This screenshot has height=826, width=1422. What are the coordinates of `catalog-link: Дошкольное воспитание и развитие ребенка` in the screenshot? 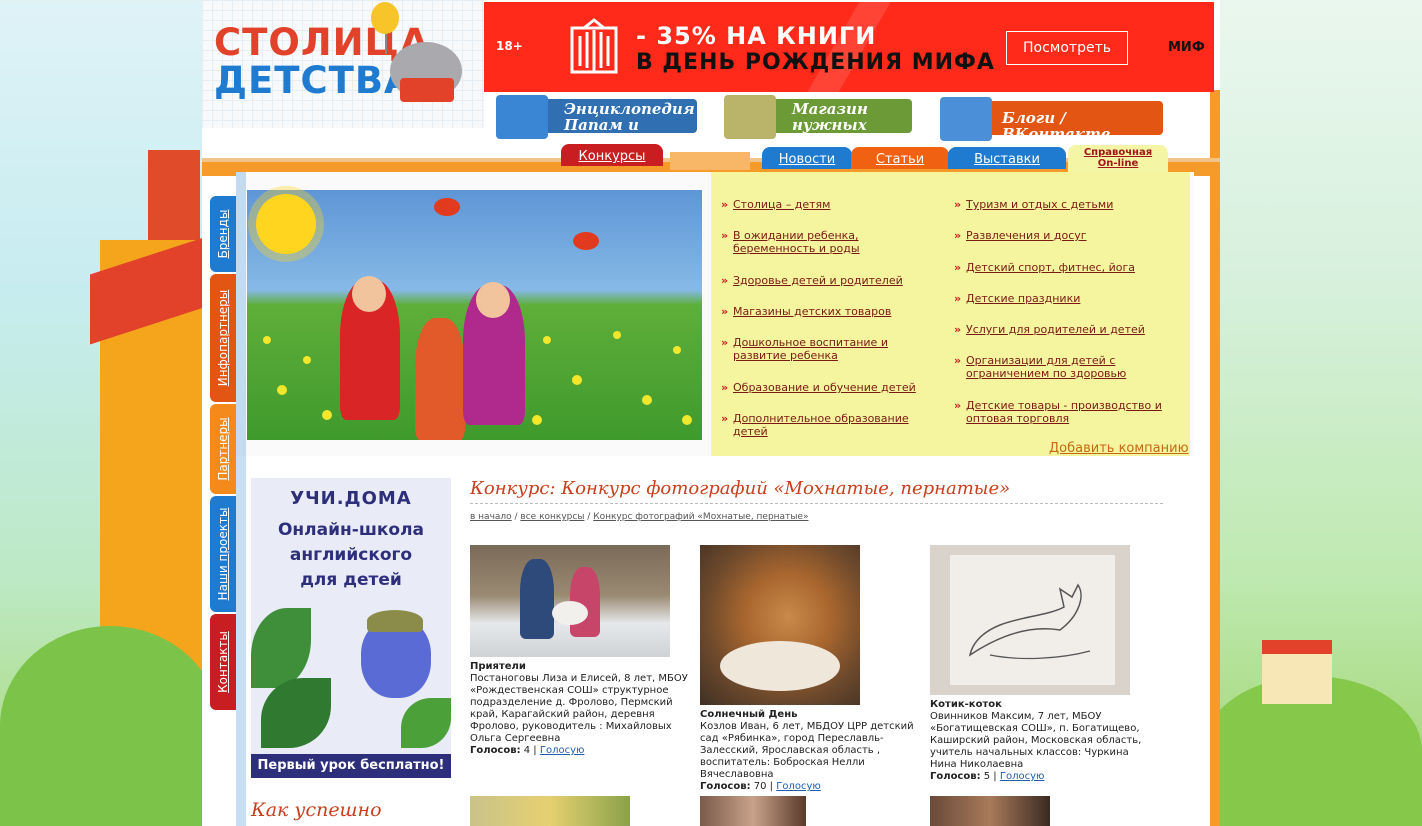 It's located at (827, 349).